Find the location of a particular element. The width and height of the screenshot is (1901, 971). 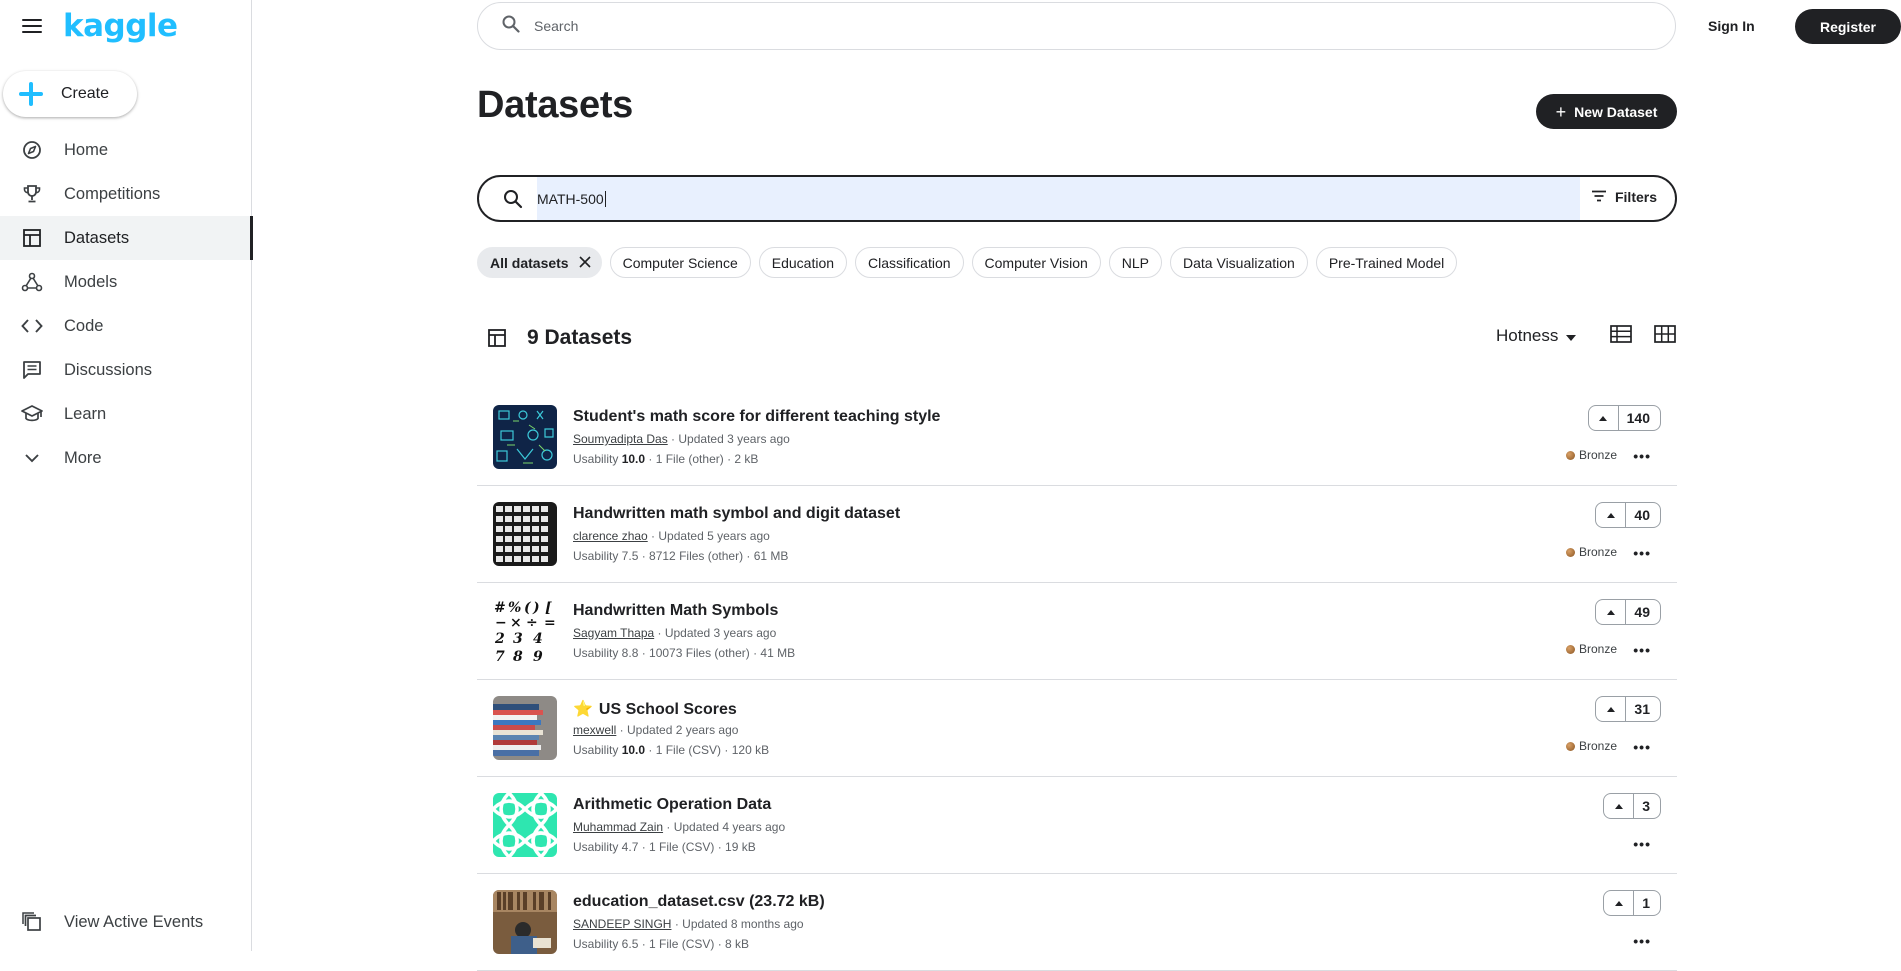

dataset-title: education_dataset.csv (23.72 kB) is located at coordinates (699, 902).